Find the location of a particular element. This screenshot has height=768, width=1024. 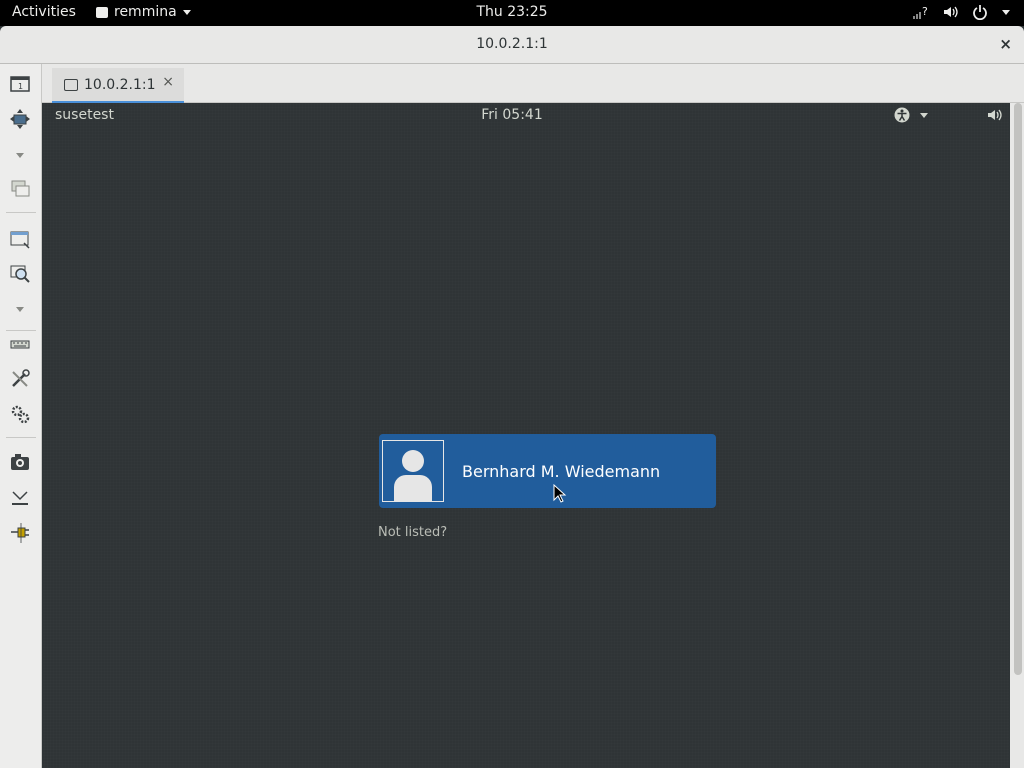

display-options-dropdown is located at coordinates (20, 155).